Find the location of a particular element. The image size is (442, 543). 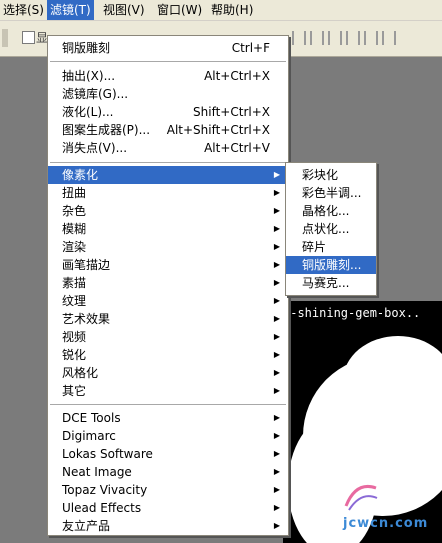

menu-item-label: 视频 is located at coordinates (74, 337).